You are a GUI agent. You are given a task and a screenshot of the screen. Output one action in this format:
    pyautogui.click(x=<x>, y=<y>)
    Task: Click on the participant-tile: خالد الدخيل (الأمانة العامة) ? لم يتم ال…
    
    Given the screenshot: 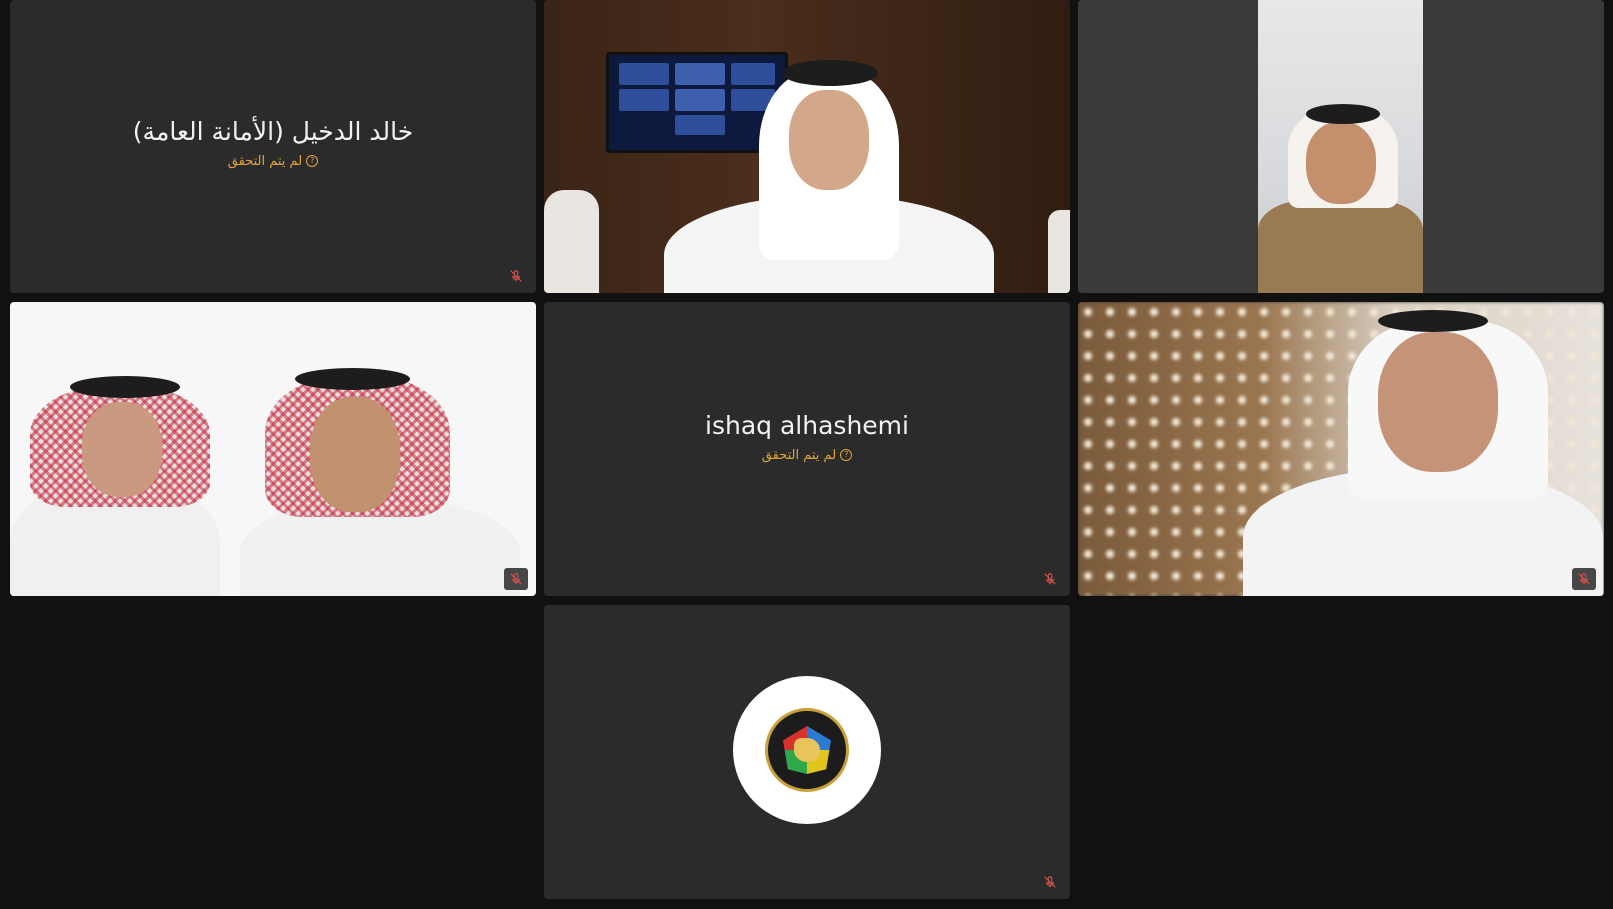 What is the action you would take?
    pyautogui.click(x=273, y=146)
    